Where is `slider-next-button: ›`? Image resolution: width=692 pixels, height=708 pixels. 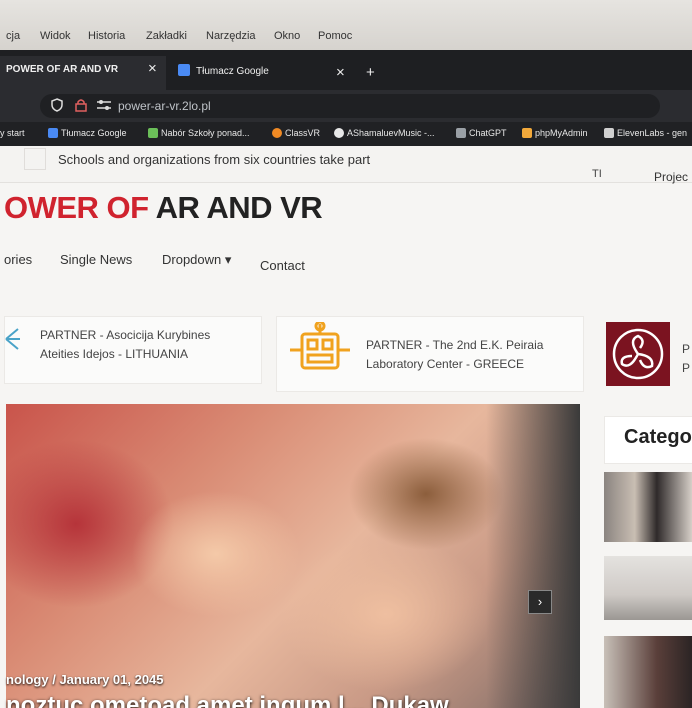
slider-next-button: › is located at coordinates (540, 602).